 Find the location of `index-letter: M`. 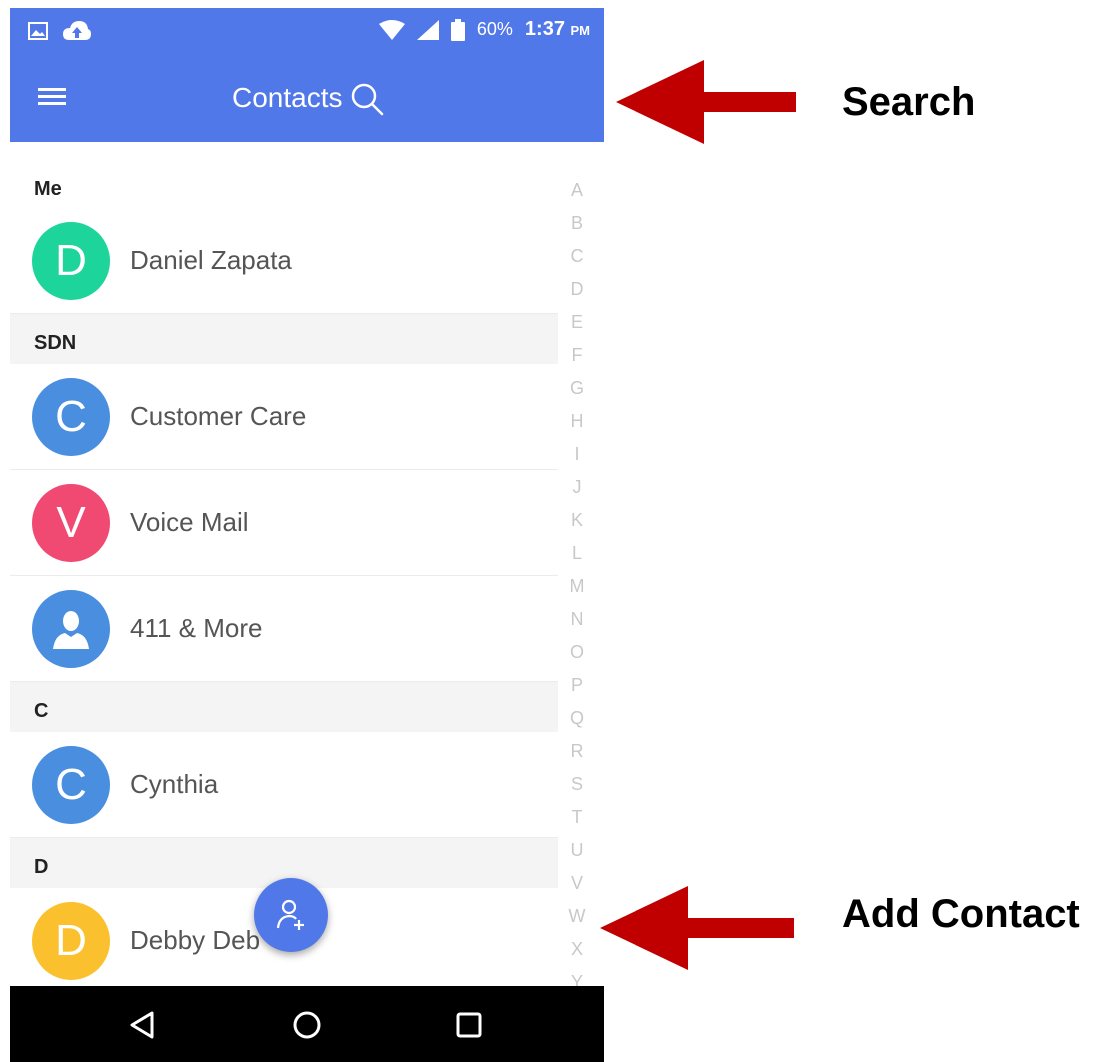

index-letter: M is located at coordinates (577, 586).